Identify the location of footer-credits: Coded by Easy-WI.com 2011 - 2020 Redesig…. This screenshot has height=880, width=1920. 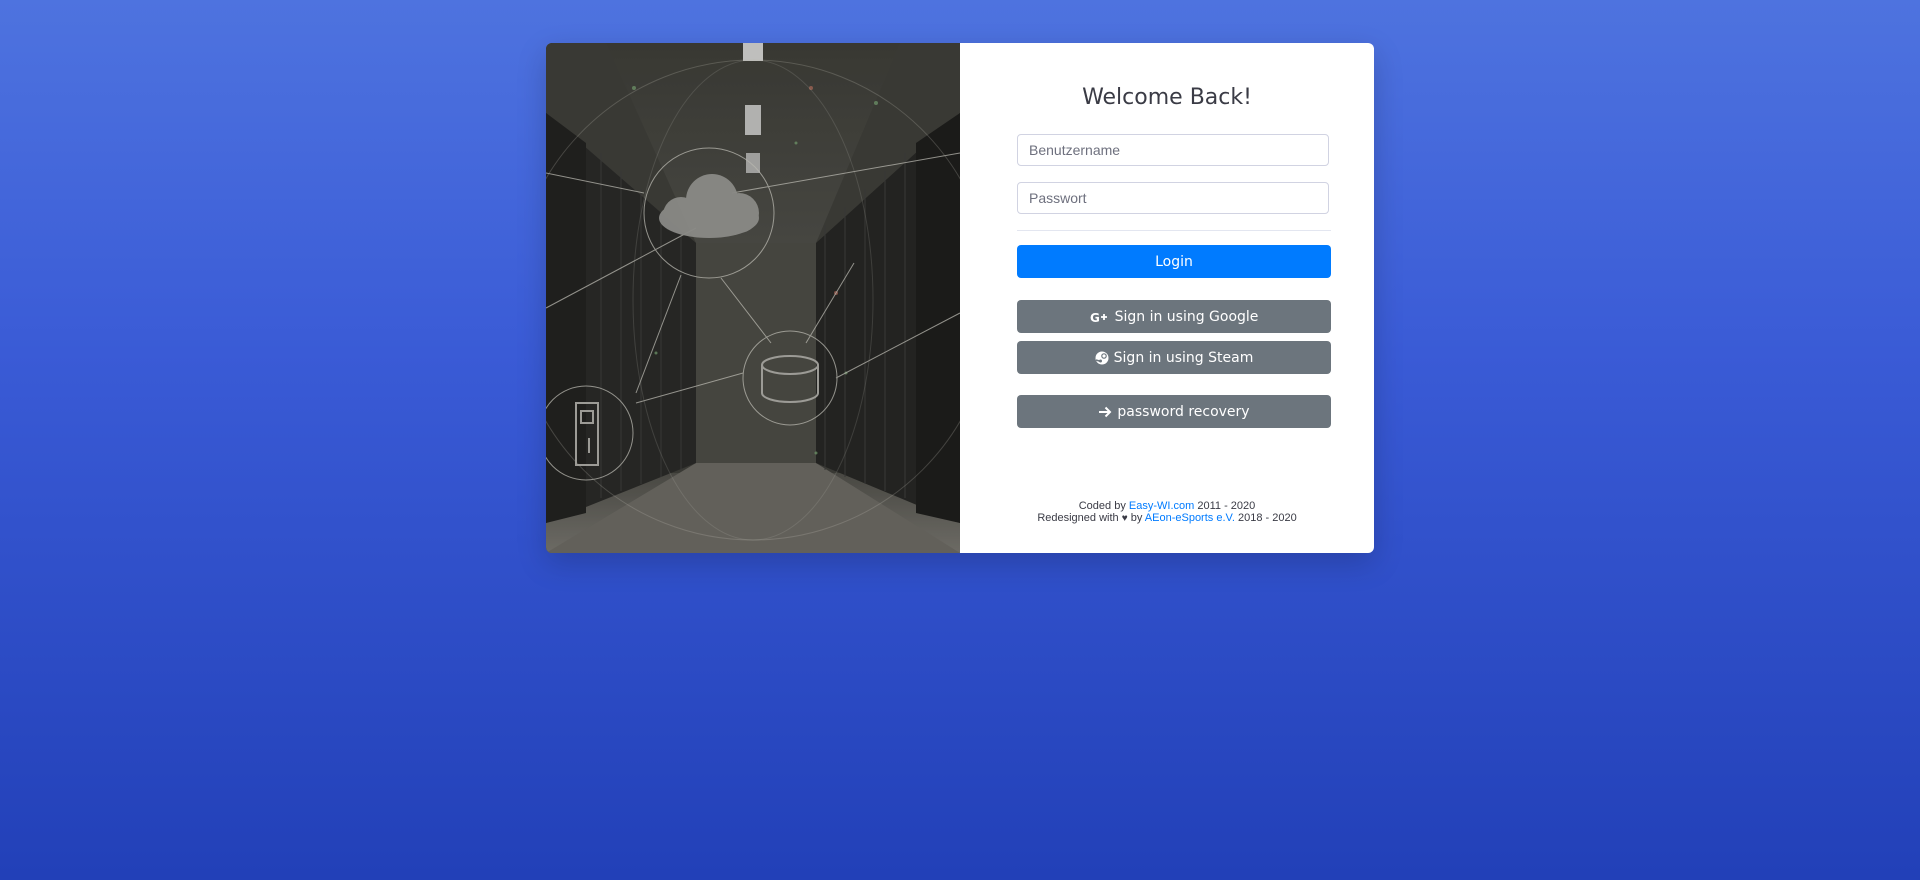
(1167, 512).